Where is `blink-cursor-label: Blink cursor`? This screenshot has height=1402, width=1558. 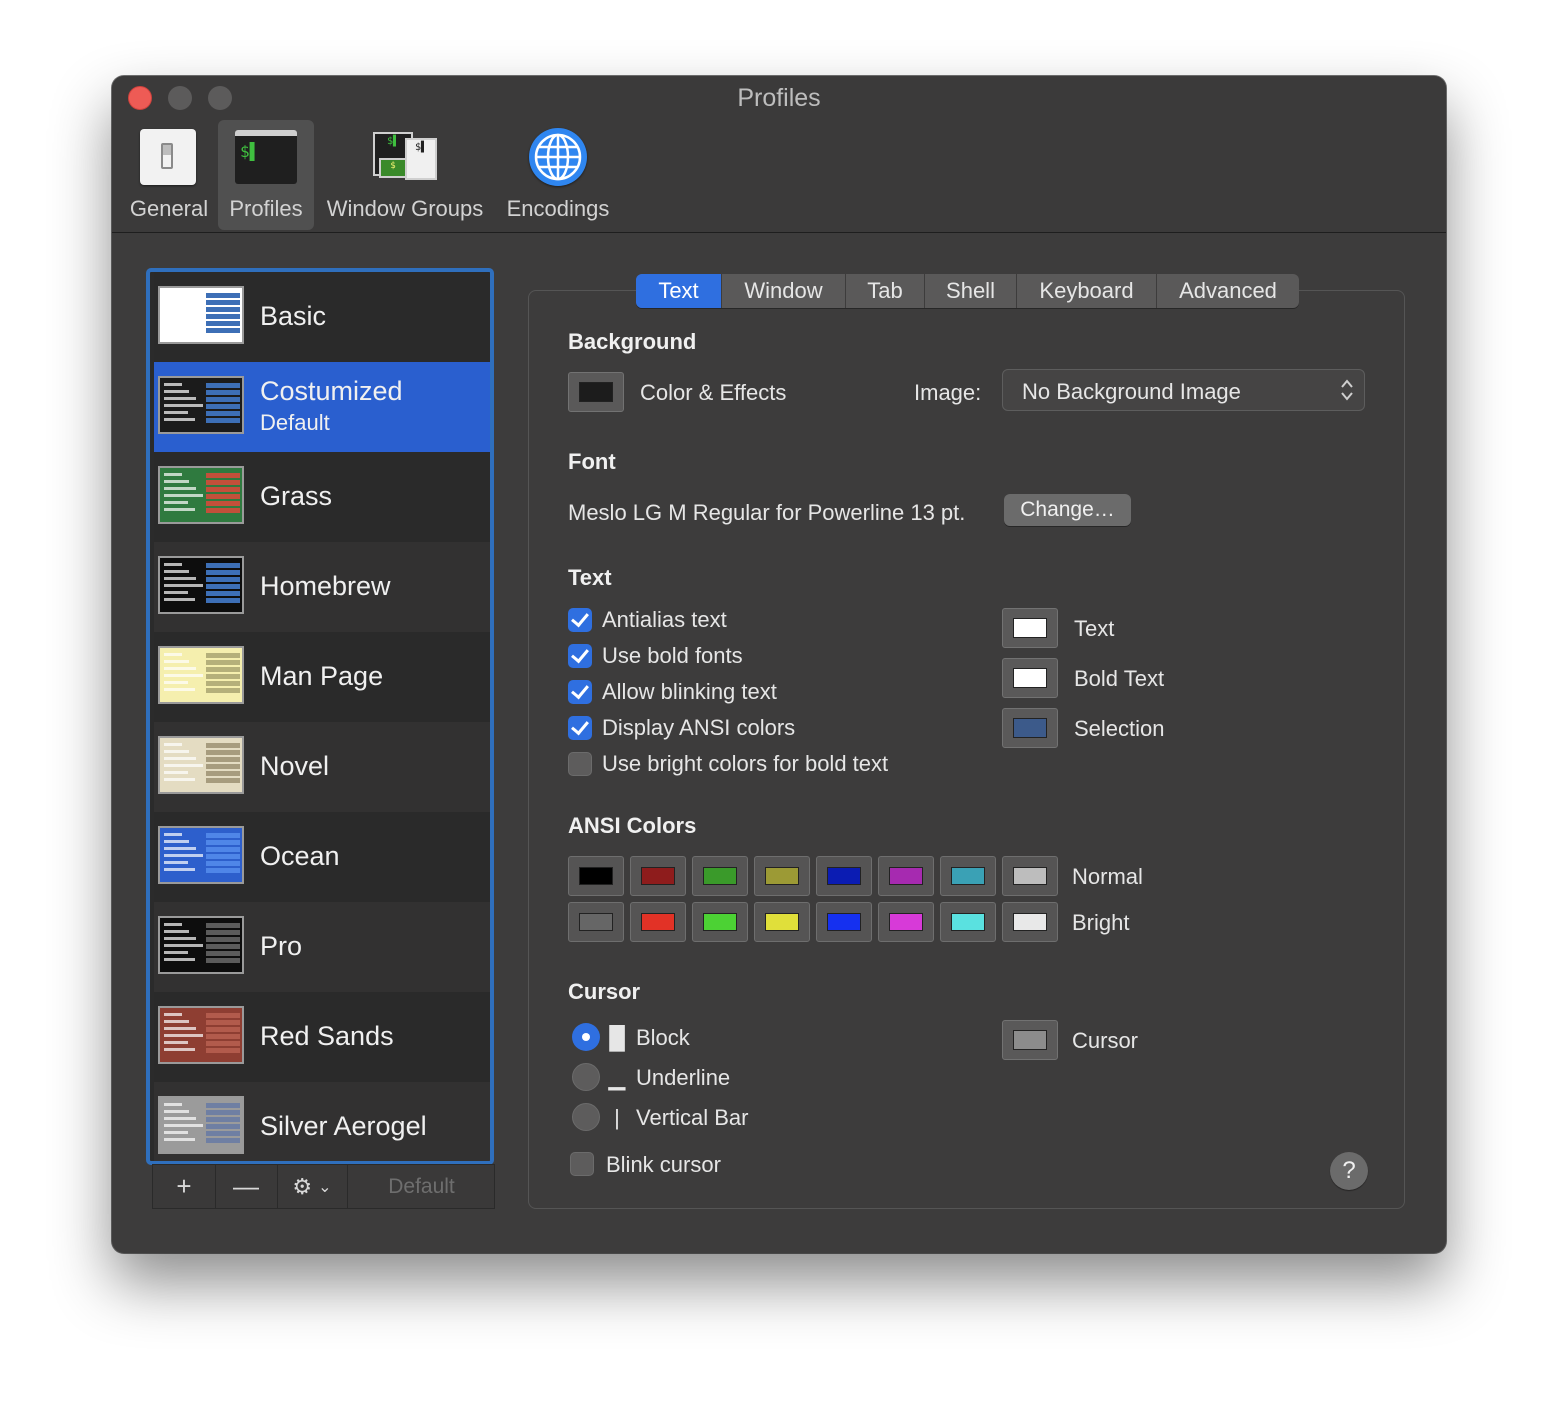
blink-cursor-label: Blink cursor is located at coordinates (663, 1164).